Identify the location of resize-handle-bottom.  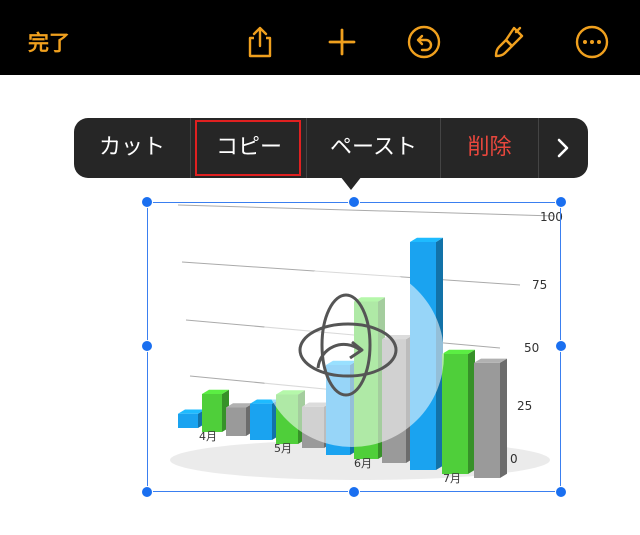
(354, 492).